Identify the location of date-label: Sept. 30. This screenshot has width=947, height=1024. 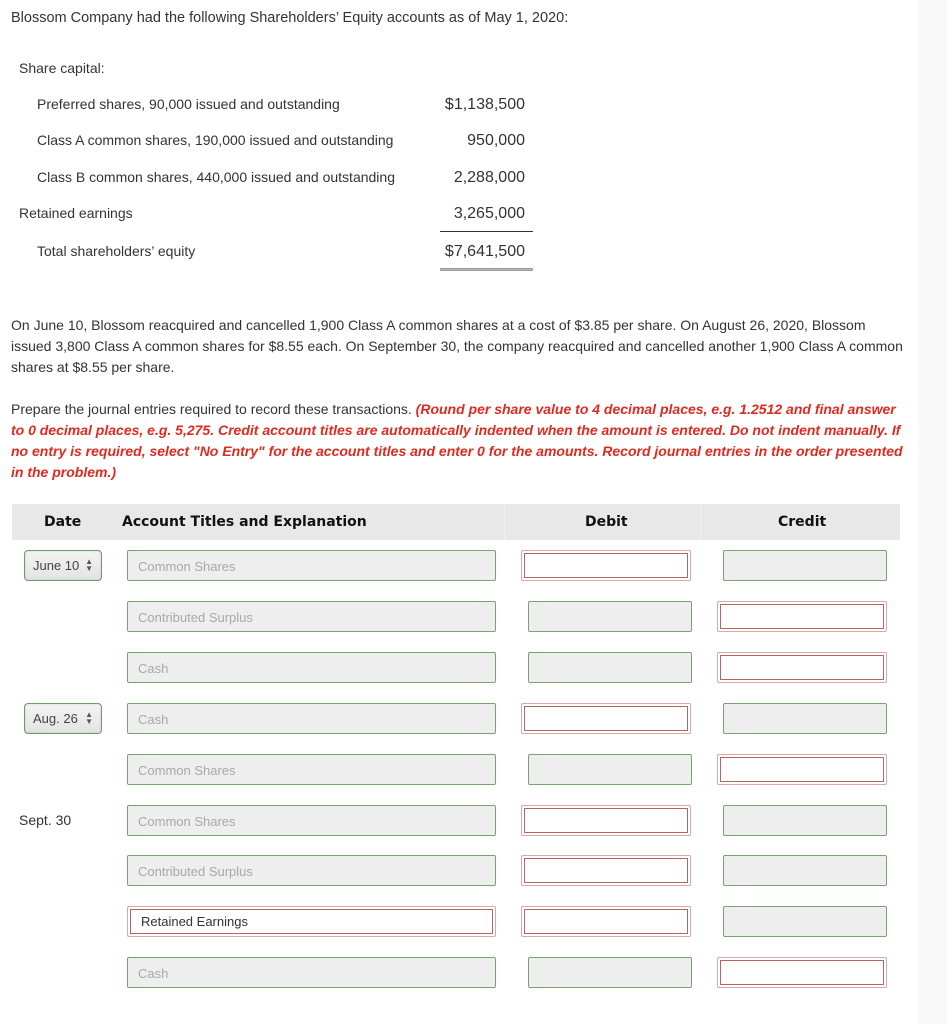
(45, 820).